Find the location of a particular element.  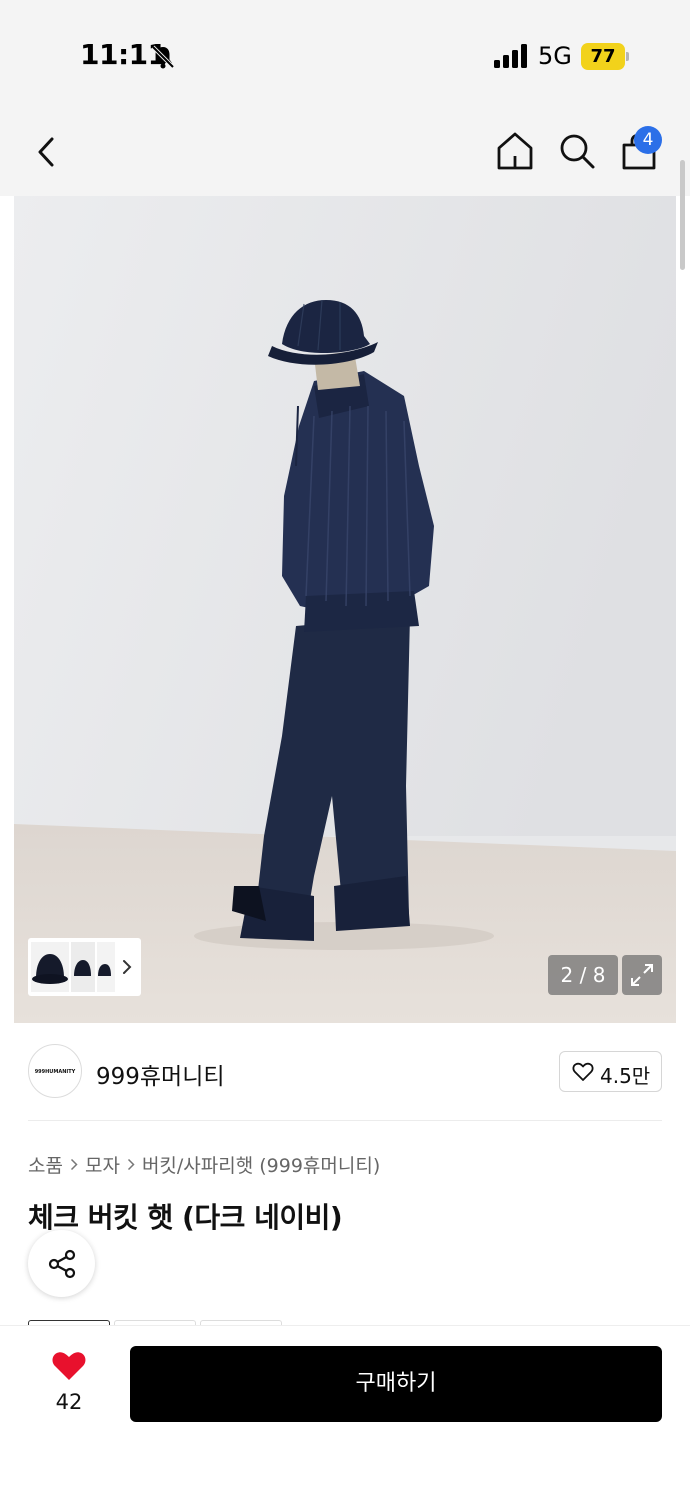

network-label: 5G is located at coordinates (555, 56).